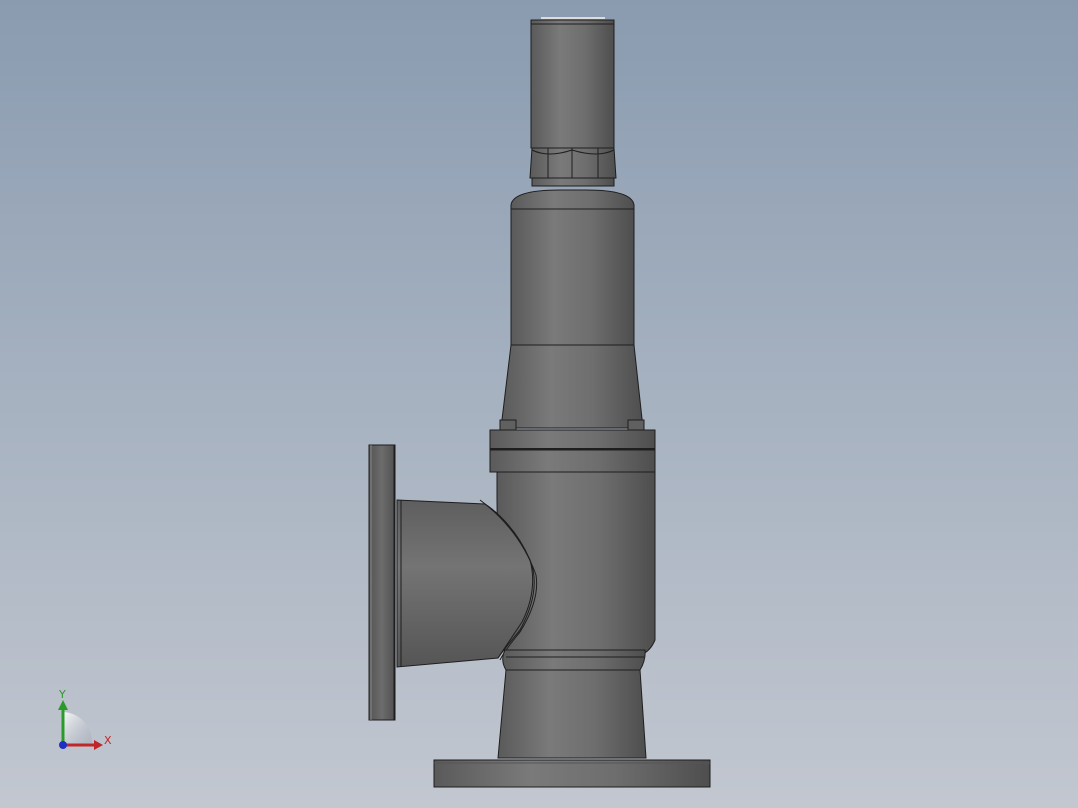 Image resolution: width=1078 pixels, height=808 pixels. What do you see at coordinates (572, 84) in the screenshot?
I see `top-cap` at bounding box center [572, 84].